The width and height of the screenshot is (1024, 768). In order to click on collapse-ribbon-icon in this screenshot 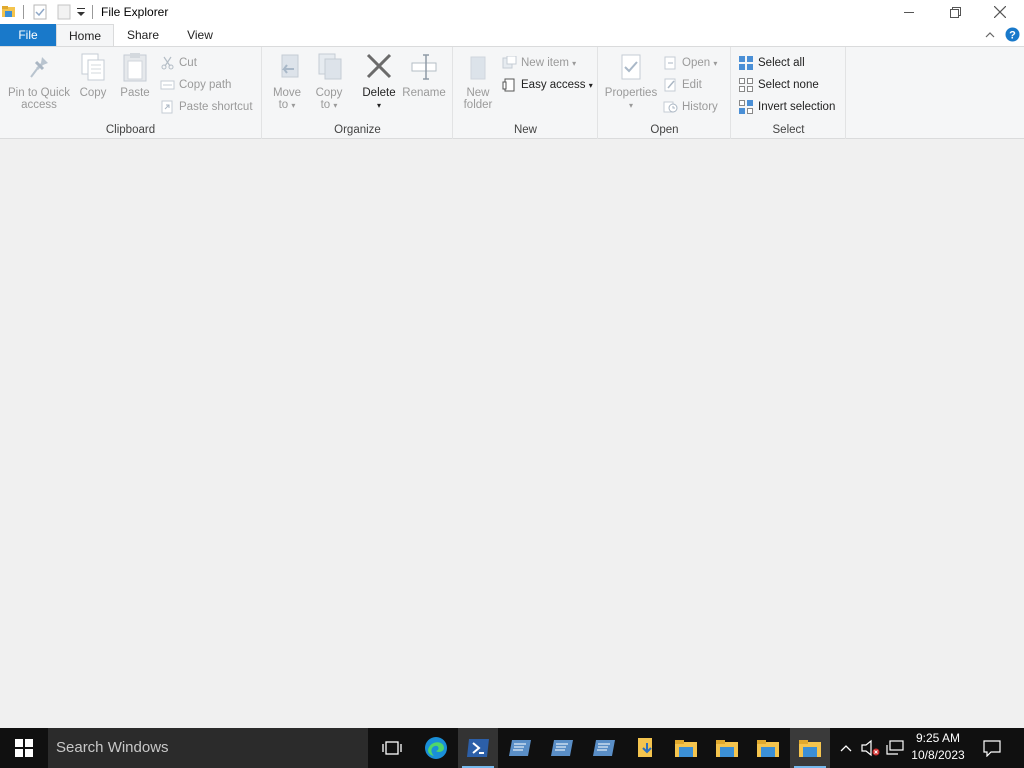, I will do `click(990, 36)`.